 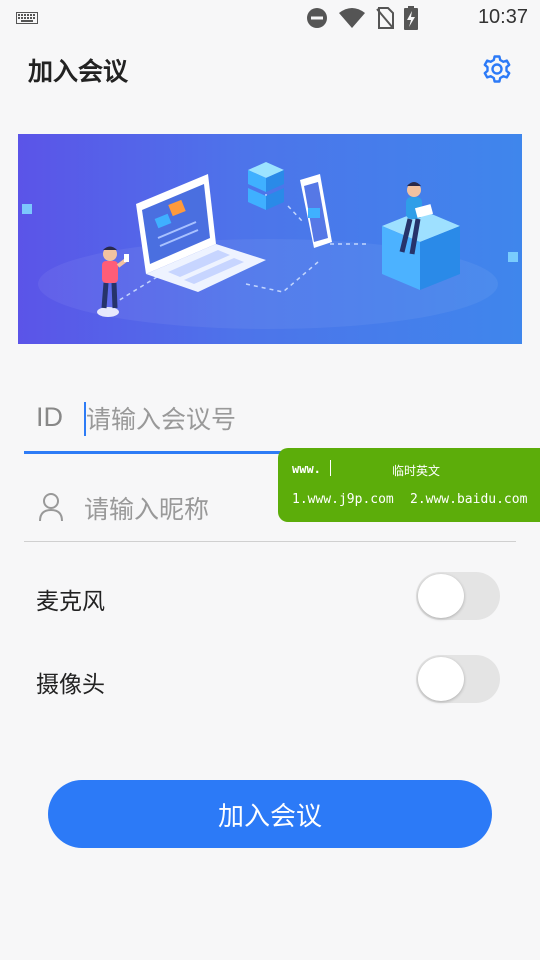 I want to click on gear-icon, so click(x=497, y=69).